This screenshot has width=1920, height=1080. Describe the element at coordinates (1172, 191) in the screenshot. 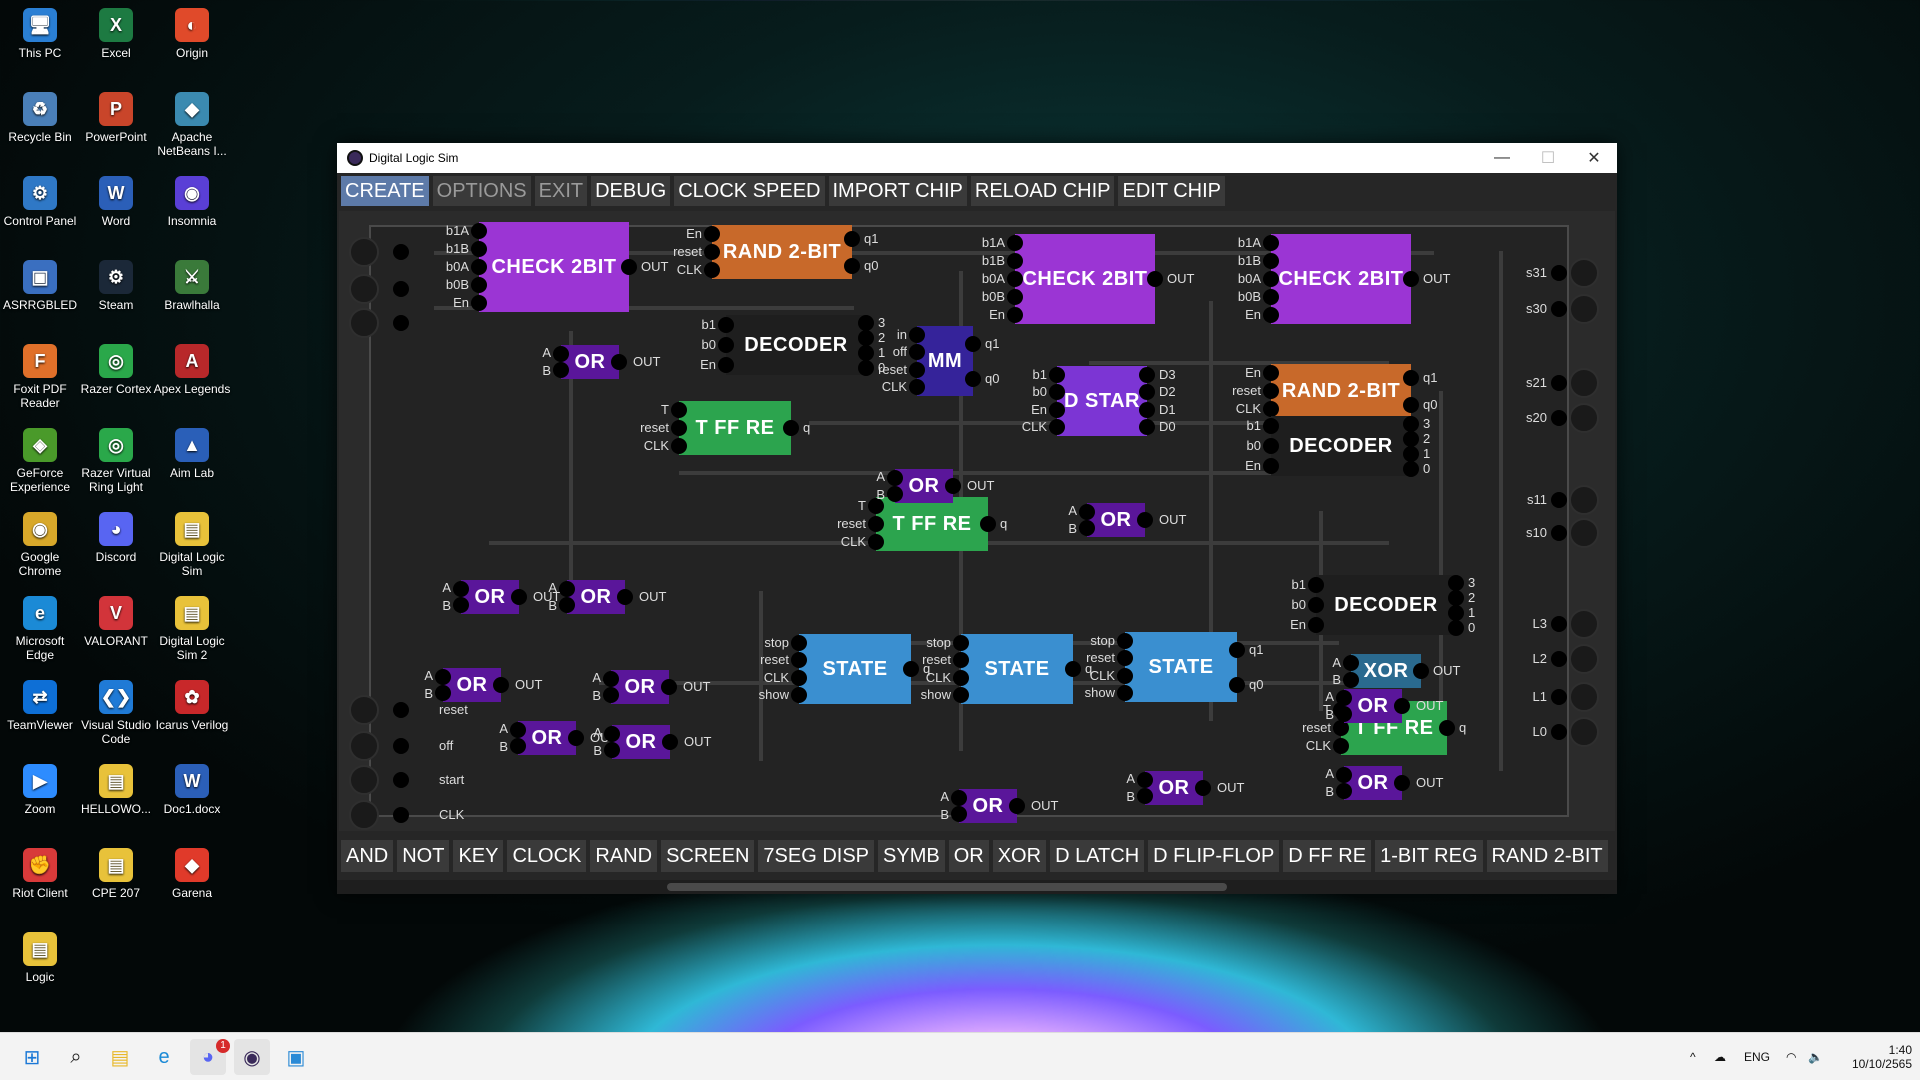

I see `menu-edit-chip-button: EDIT CHIP` at that location.